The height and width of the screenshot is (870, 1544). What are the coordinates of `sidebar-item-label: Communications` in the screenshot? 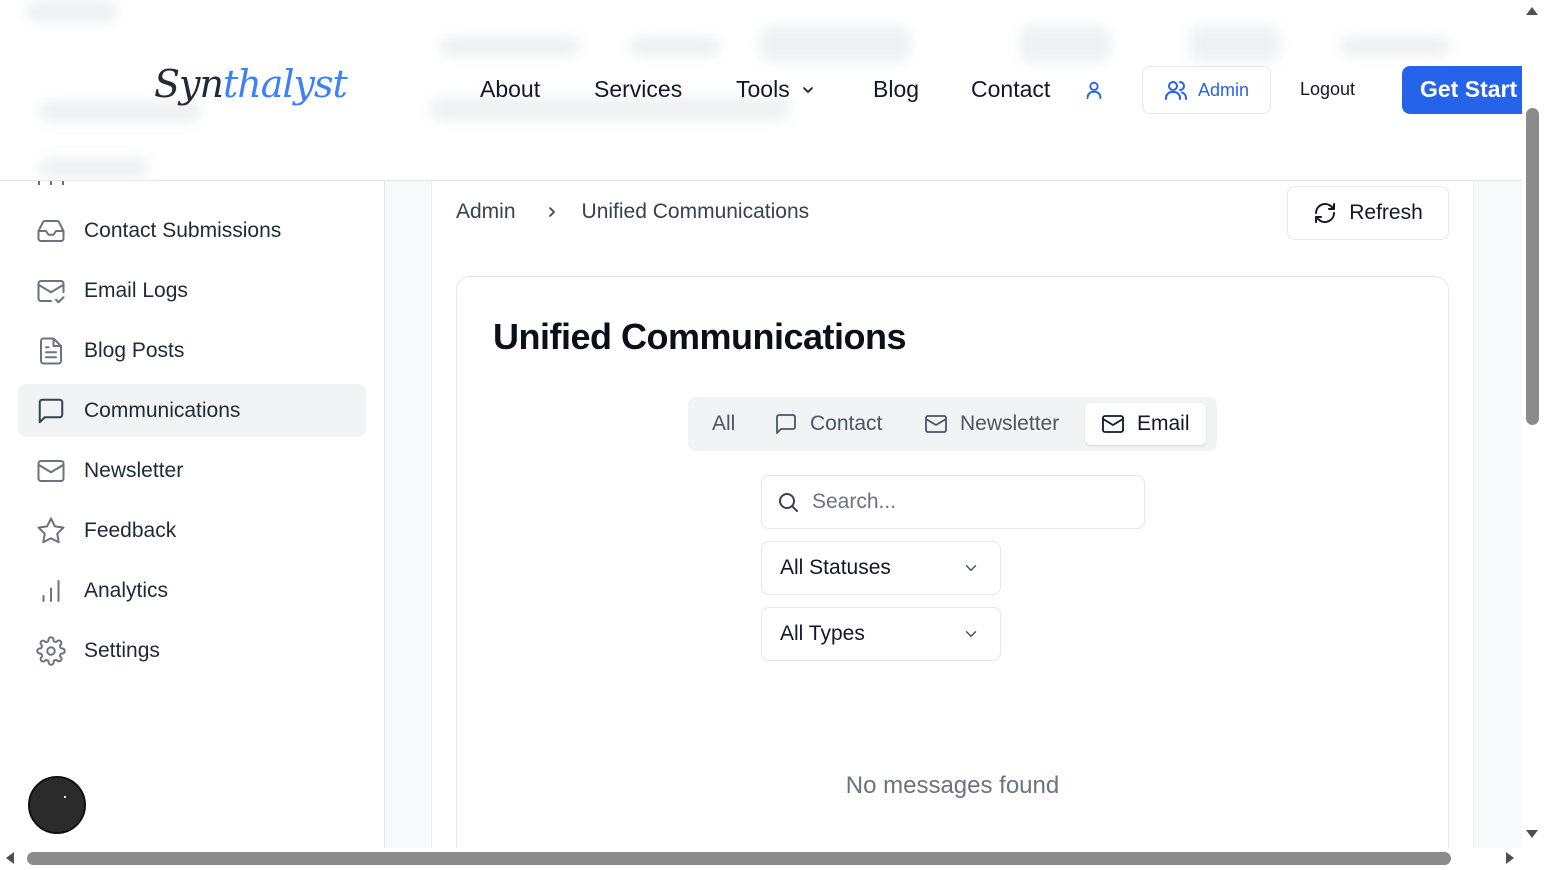 It's located at (162, 410).